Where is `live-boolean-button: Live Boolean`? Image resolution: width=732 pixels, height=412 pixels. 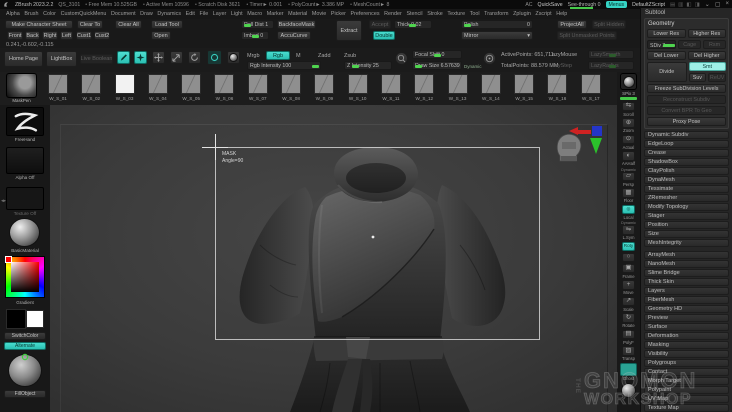 live-boolean-button: Live Boolean is located at coordinates (96, 59).